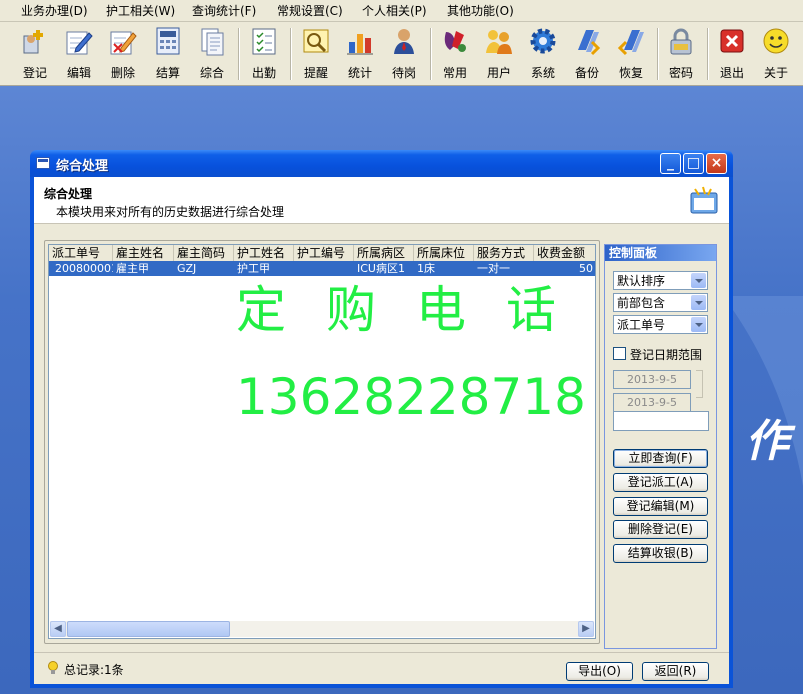 This screenshot has width=803, height=694. I want to click on toolbar-register-button: 登记, so click(35, 55).